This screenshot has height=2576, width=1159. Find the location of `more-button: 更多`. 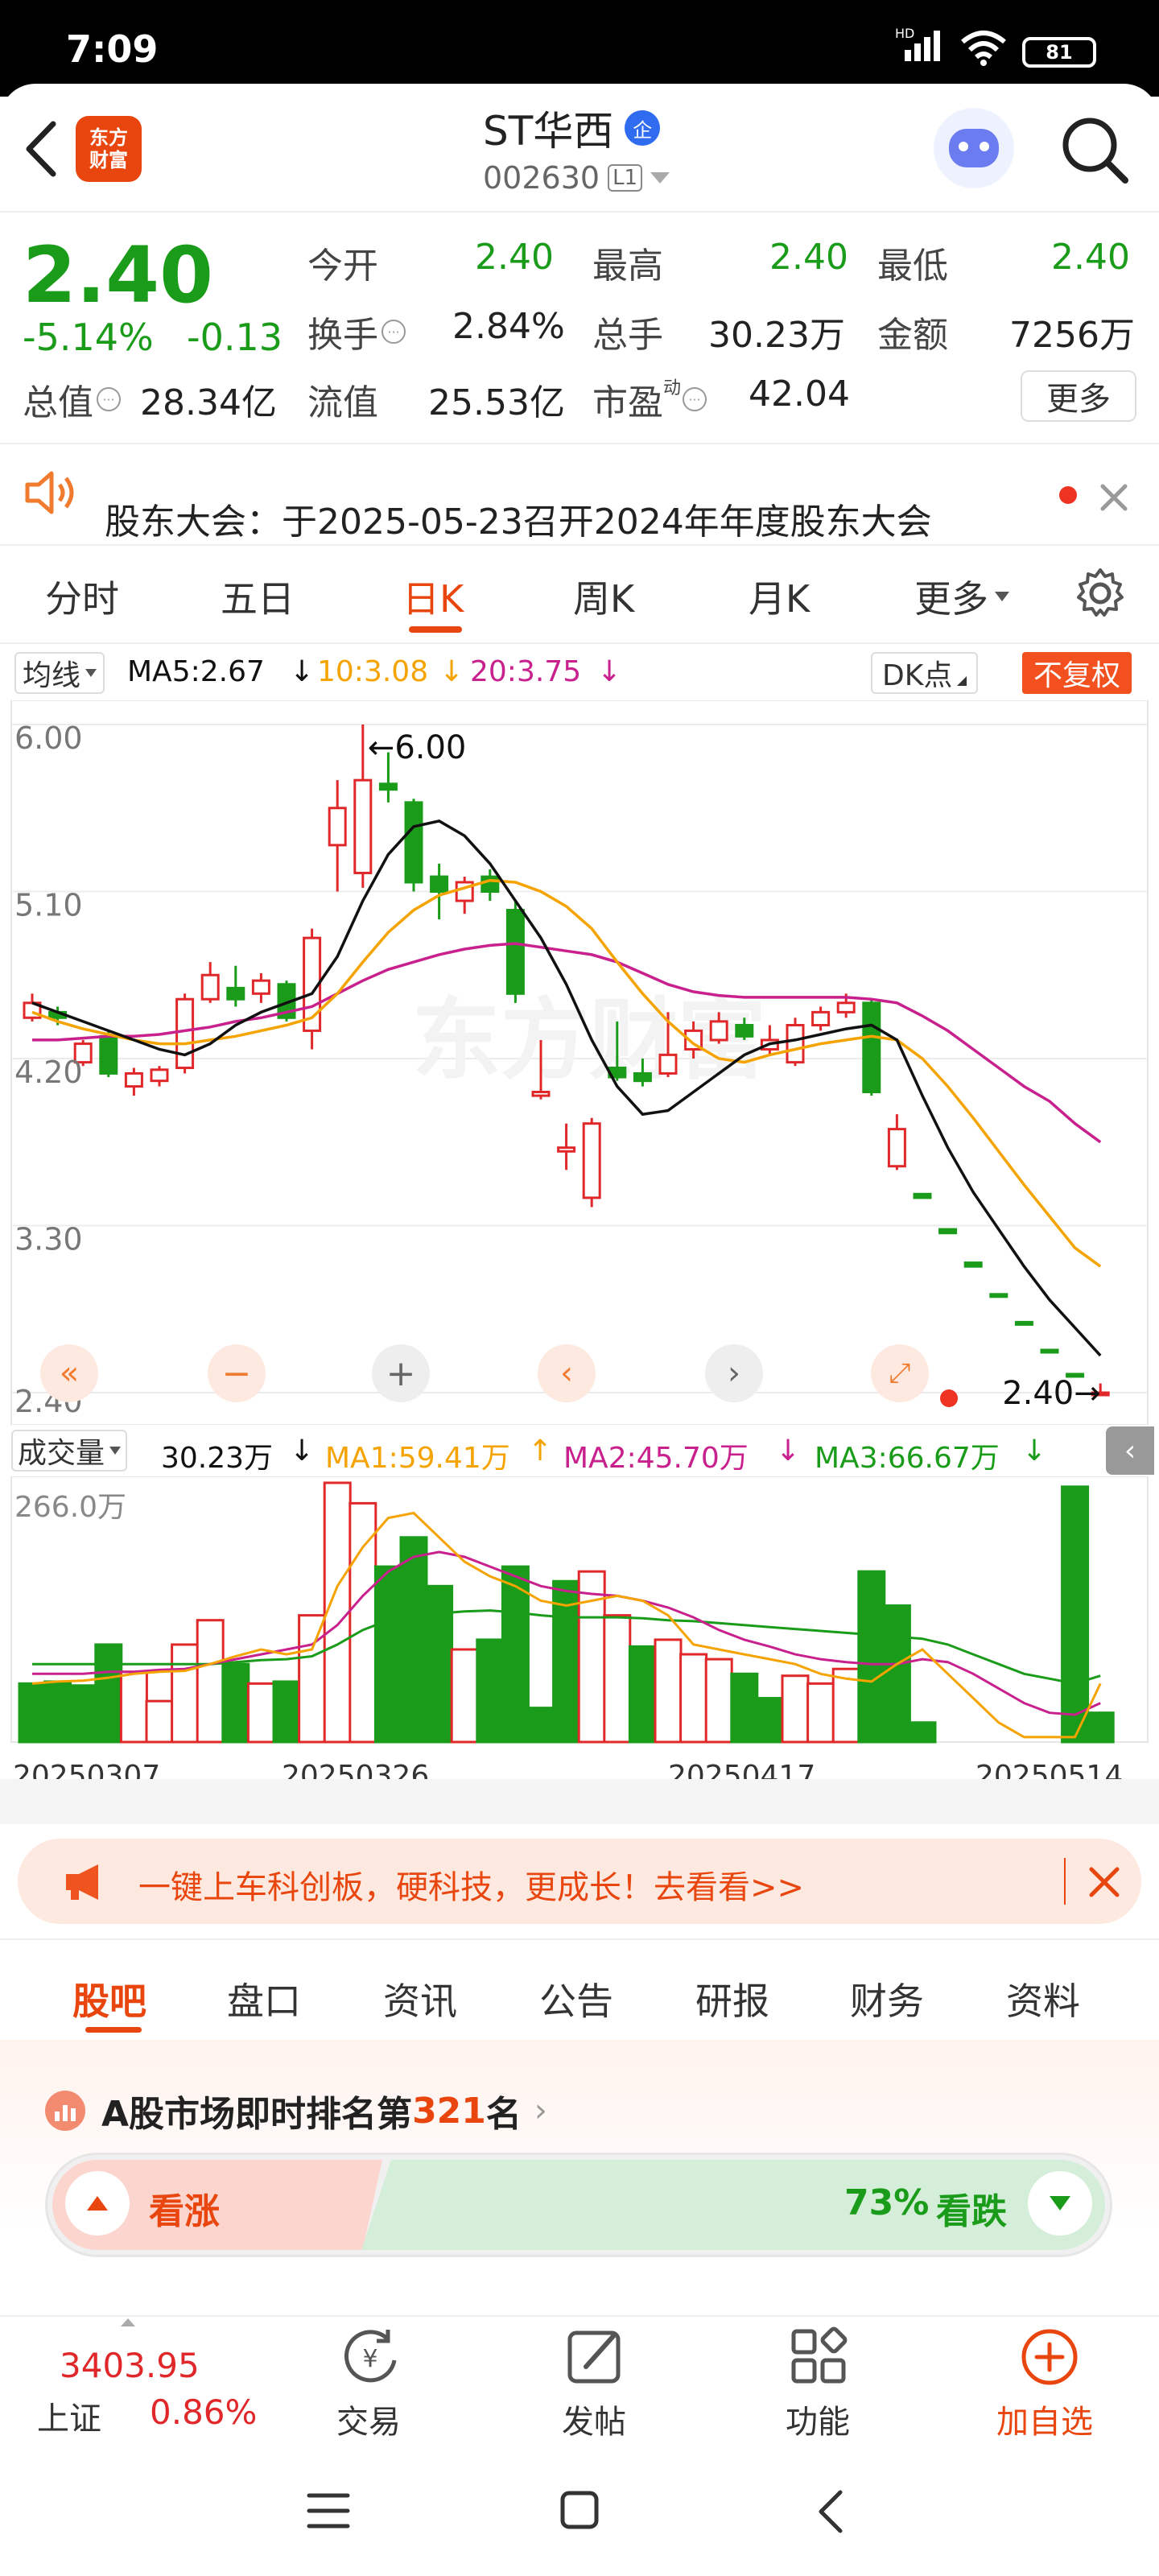

more-button: 更多 is located at coordinates (1078, 396).